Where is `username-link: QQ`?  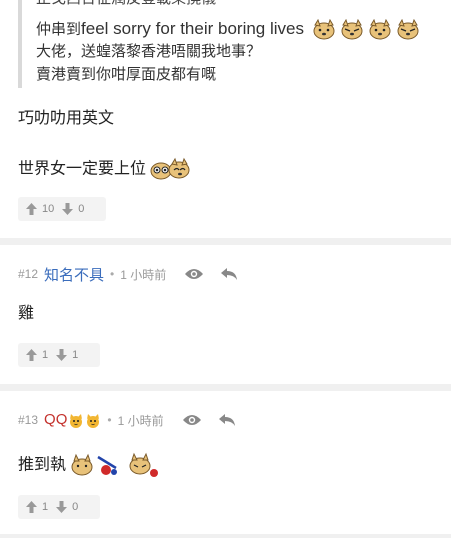
username-link: QQ is located at coordinates (72, 419).